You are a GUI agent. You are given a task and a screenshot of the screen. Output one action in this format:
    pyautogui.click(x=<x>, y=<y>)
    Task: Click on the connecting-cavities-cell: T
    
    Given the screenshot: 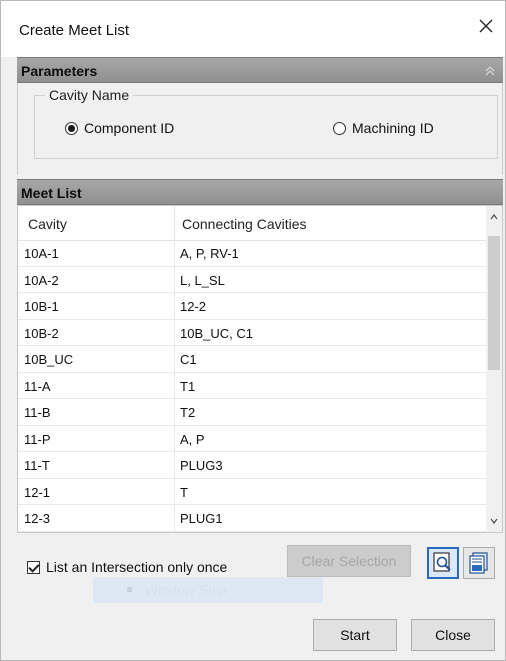 What is the action you would take?
    pyautogui.click(x=184, y=492)
    